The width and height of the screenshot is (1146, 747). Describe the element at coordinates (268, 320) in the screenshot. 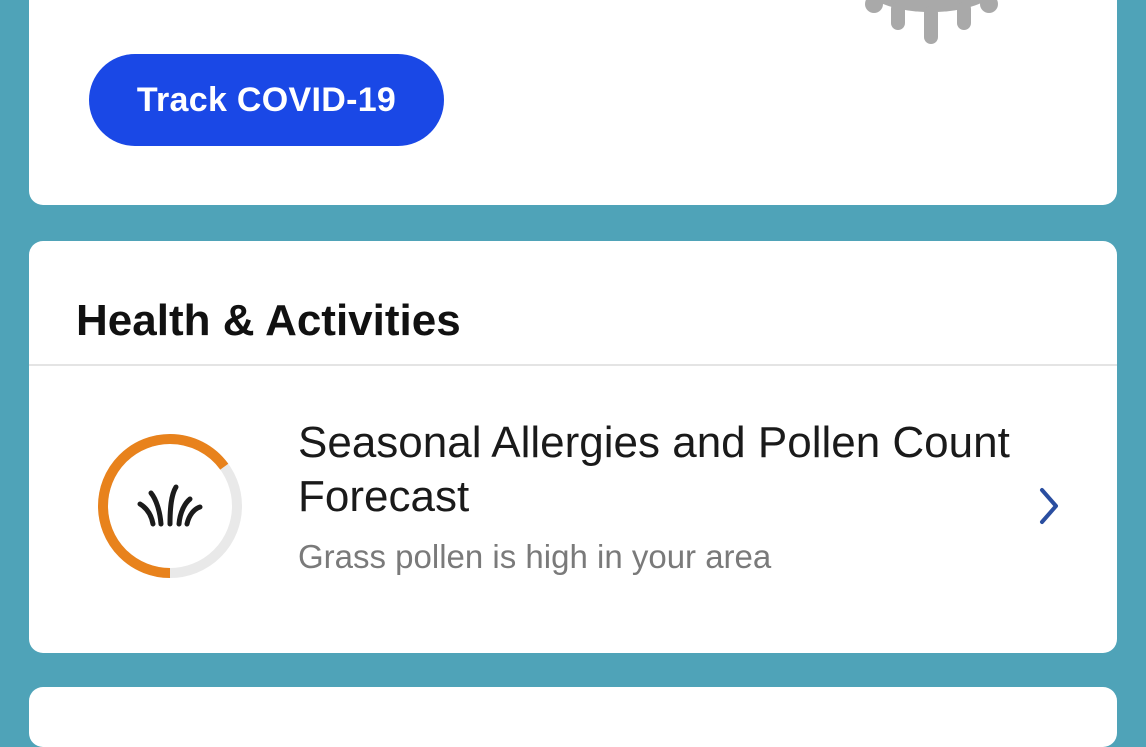

I see `section-title: Health & Activities` at that location.